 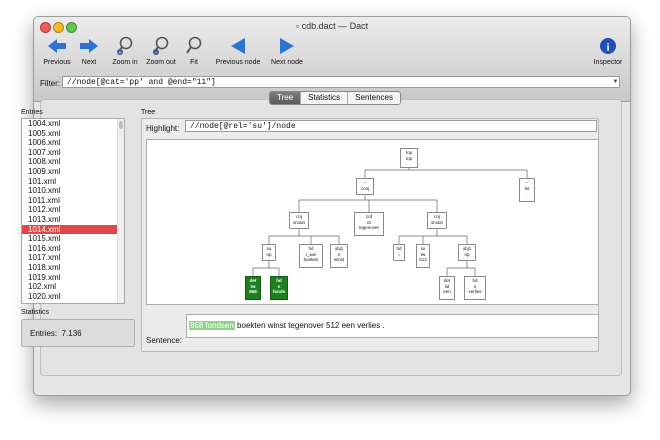 I want to click on tree-node: su tw 512, so click(x=423, y=256).